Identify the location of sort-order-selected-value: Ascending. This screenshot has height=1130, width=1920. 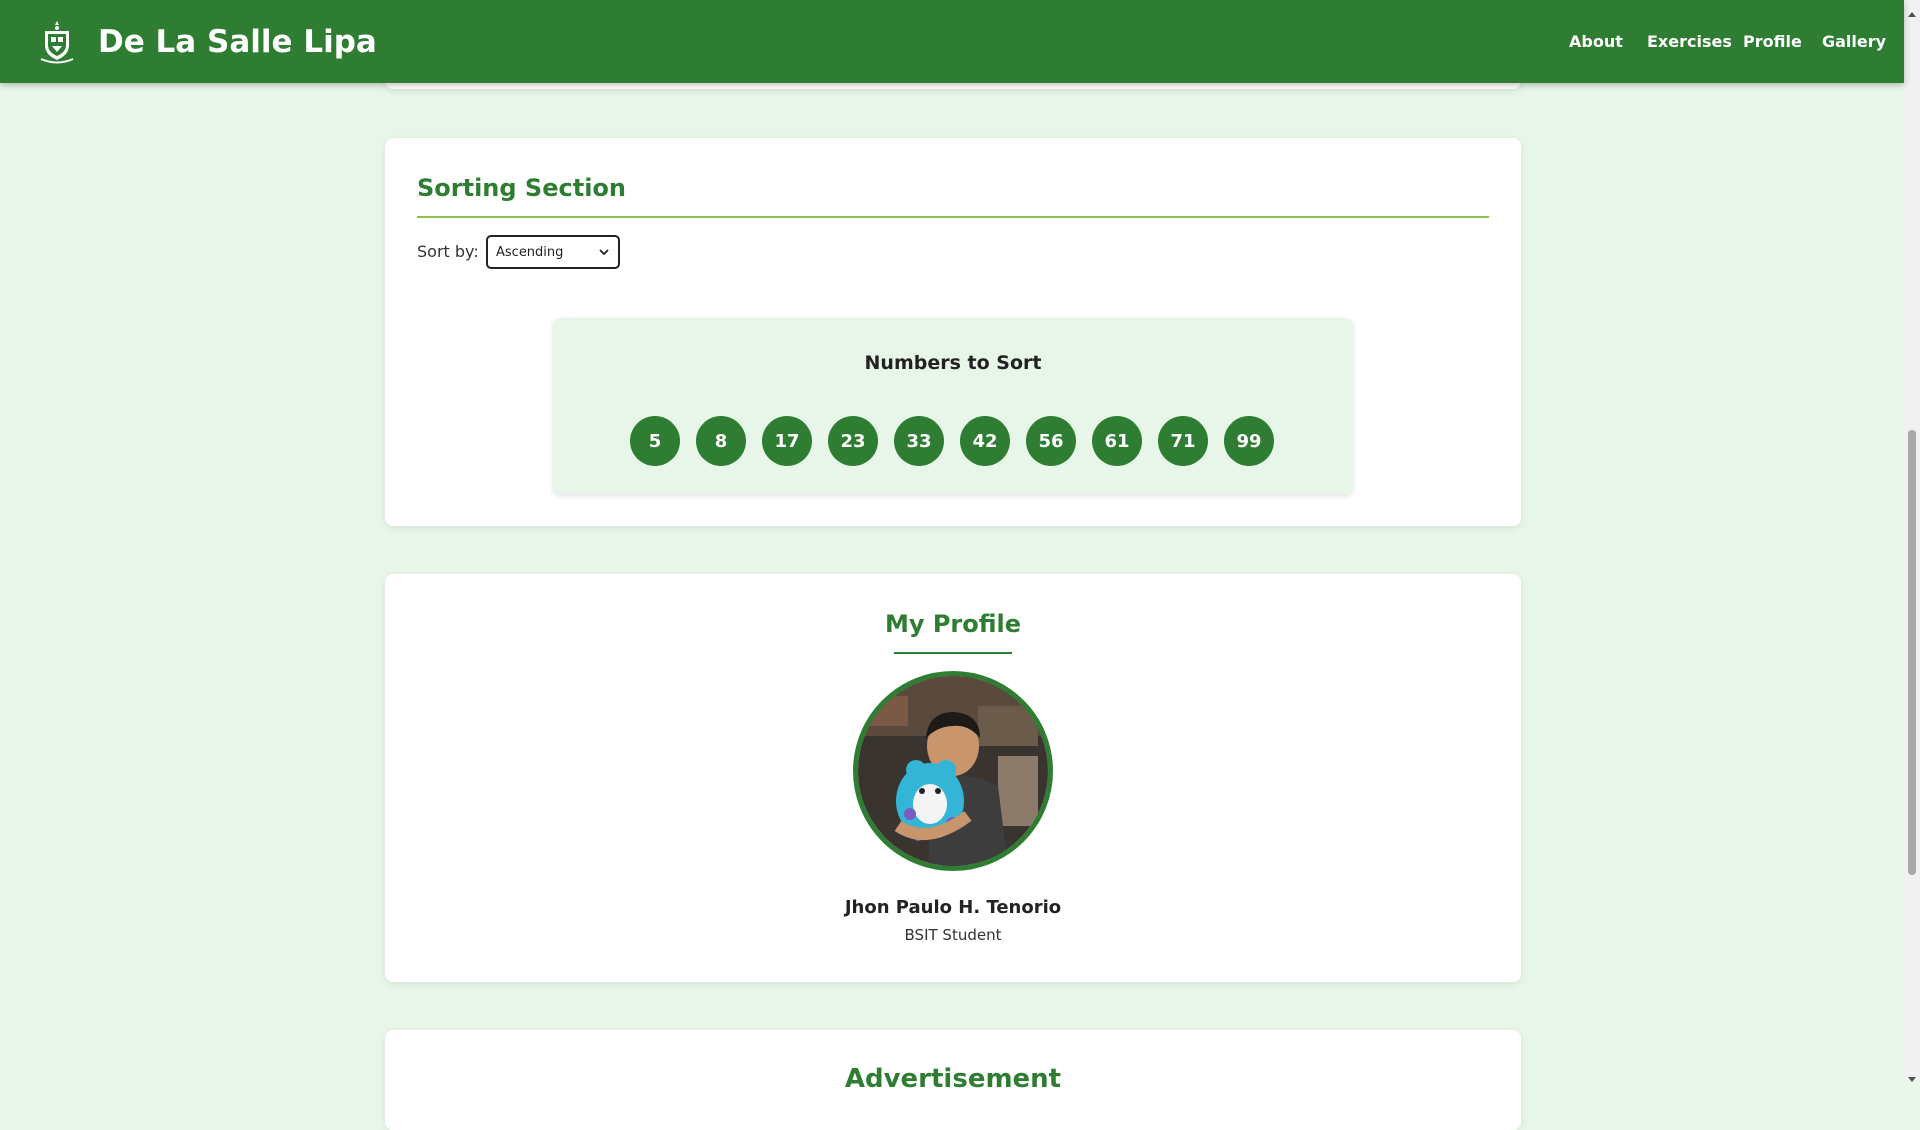
(530, 252).